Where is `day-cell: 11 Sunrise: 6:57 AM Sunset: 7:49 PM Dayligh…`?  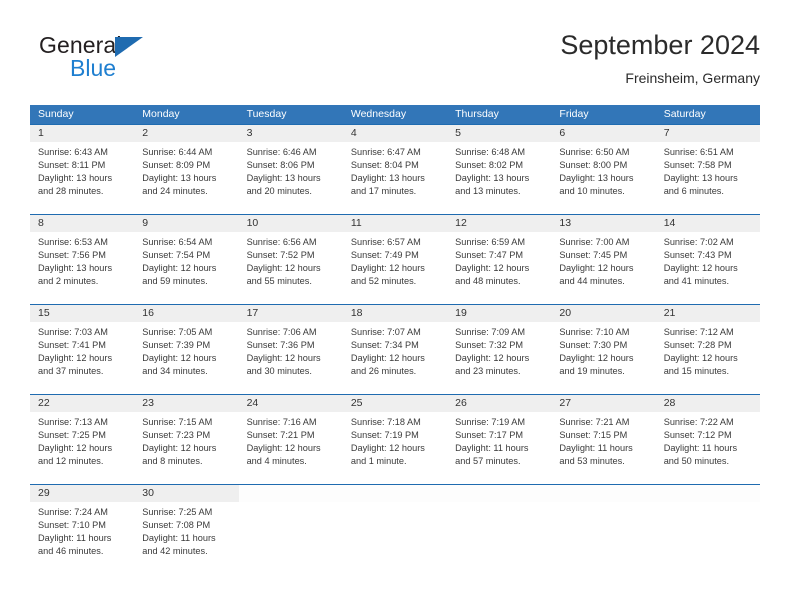 day-cell: 11 Sunrise: 6:57 AM Sunset: 7:49 PM Dayligh… is located at coordinates (395, 259).